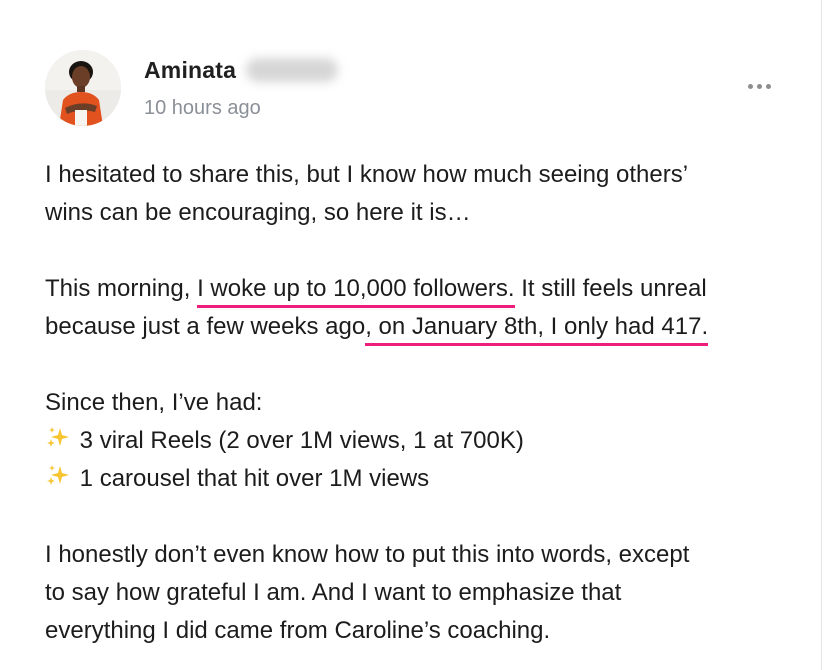  Describe the element at coordinates (614, 288) in the screenshot. I see `text-segment: It still feels unreal` at that location.